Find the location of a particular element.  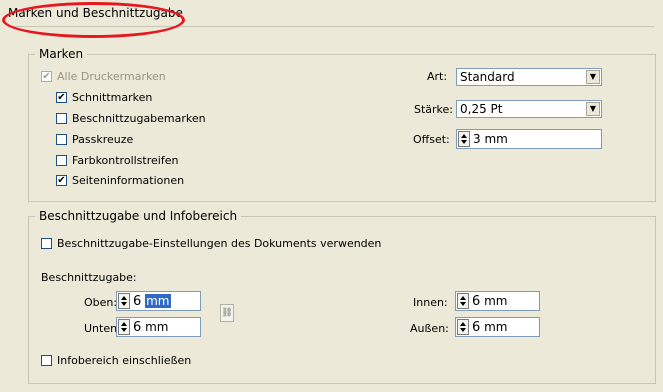

aussen-unit: mm is located at coordinates (496, 327).